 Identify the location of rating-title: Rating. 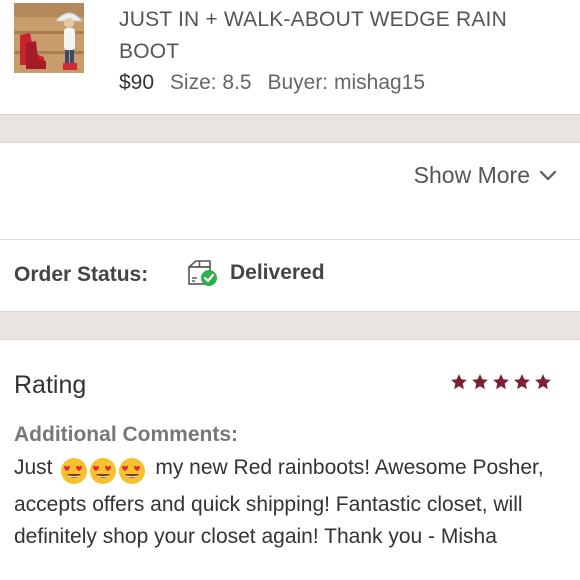
(50, 385).